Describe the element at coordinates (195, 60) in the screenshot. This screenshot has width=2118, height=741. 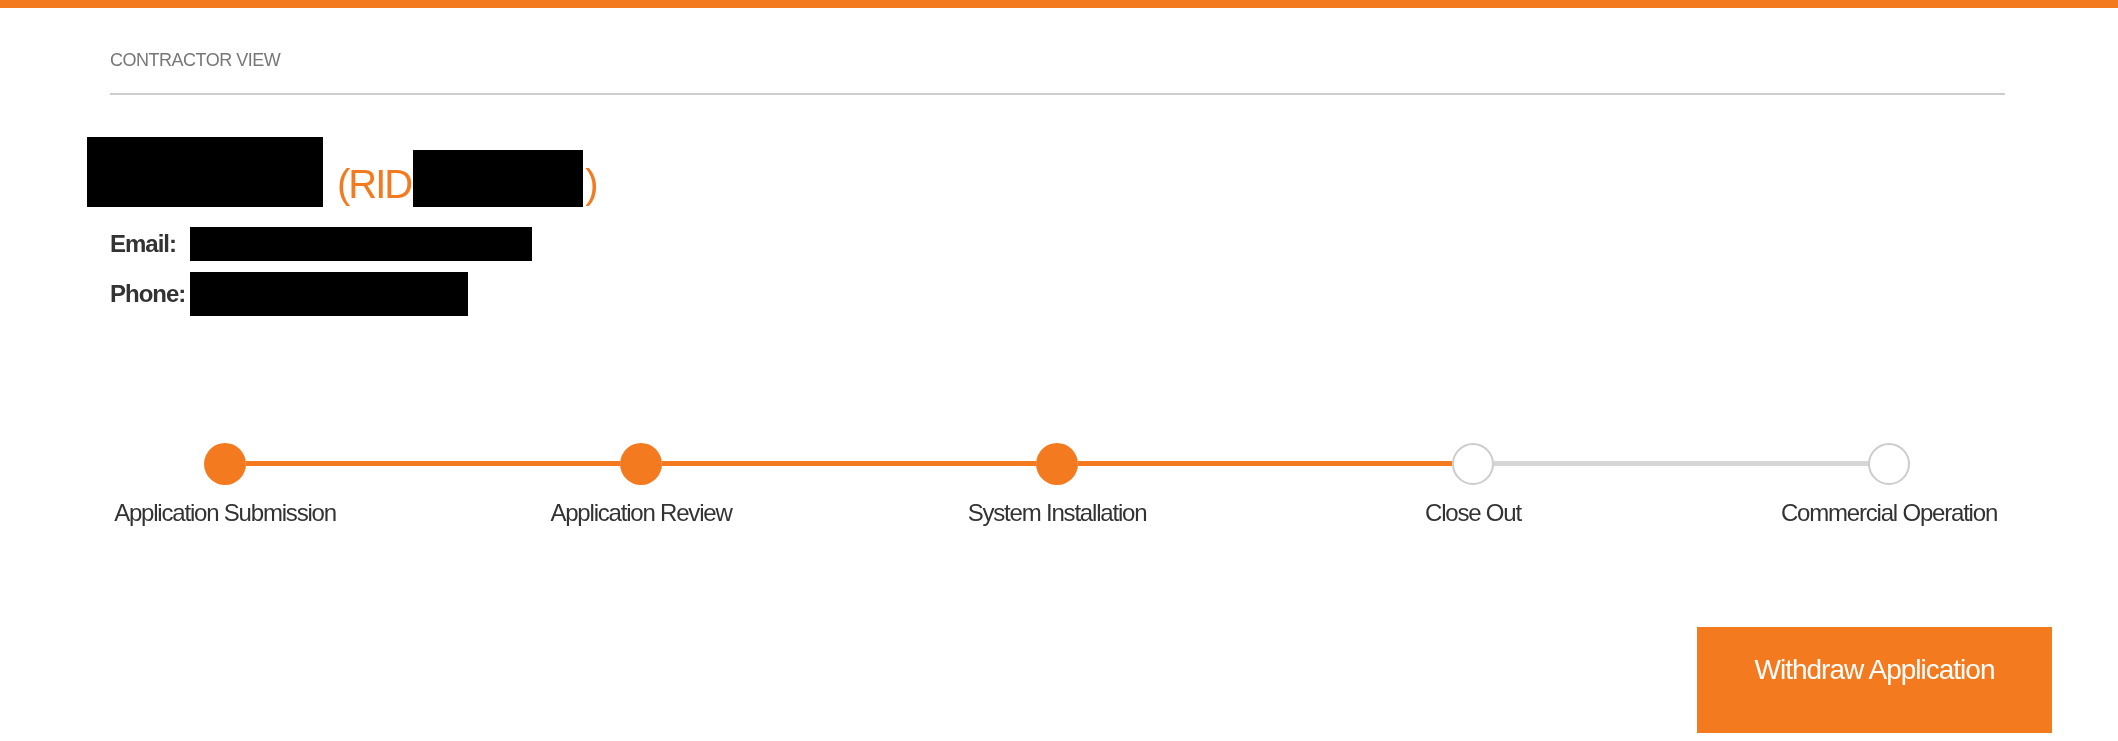
I see `page-title: CONTRACTOR VIEW` at that location.